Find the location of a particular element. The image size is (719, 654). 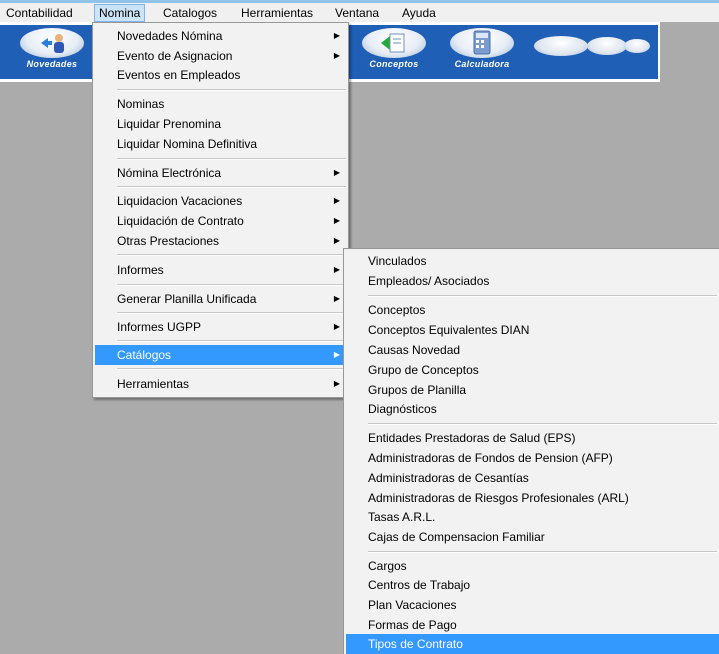

menu-item-eventos-empleados: Eventos en Empleados is located at coordinates (220, 75).